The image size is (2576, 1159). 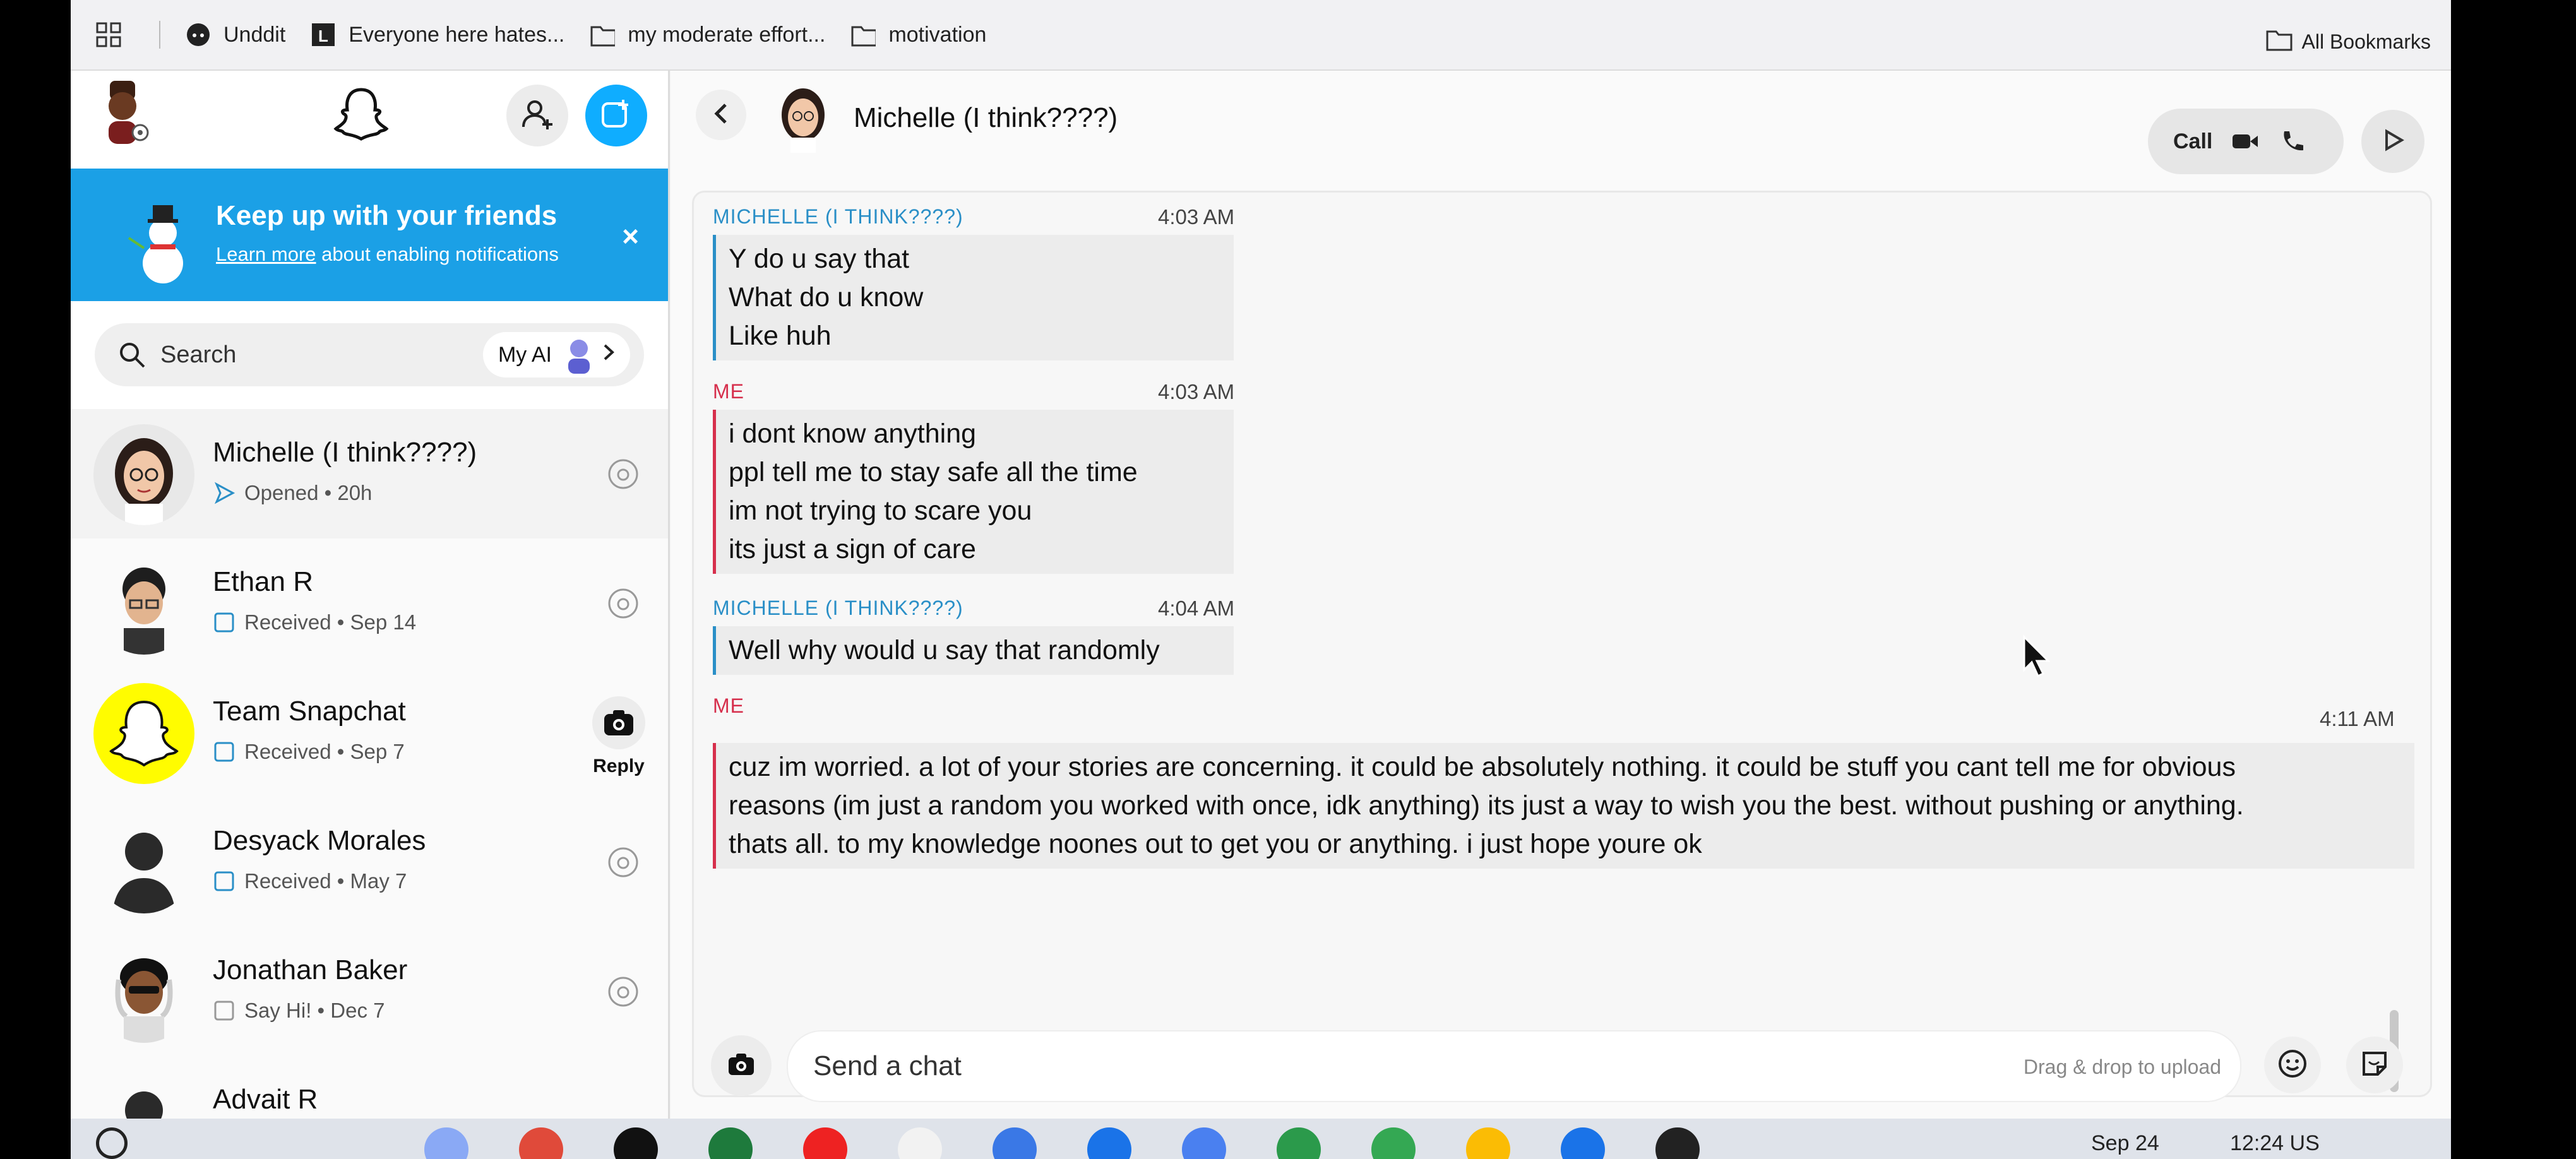 What do you see at coordinates (1196, 217) in the screenshot?
I see `message-time: 4:03 AM` at bounding box center [1196, 217].